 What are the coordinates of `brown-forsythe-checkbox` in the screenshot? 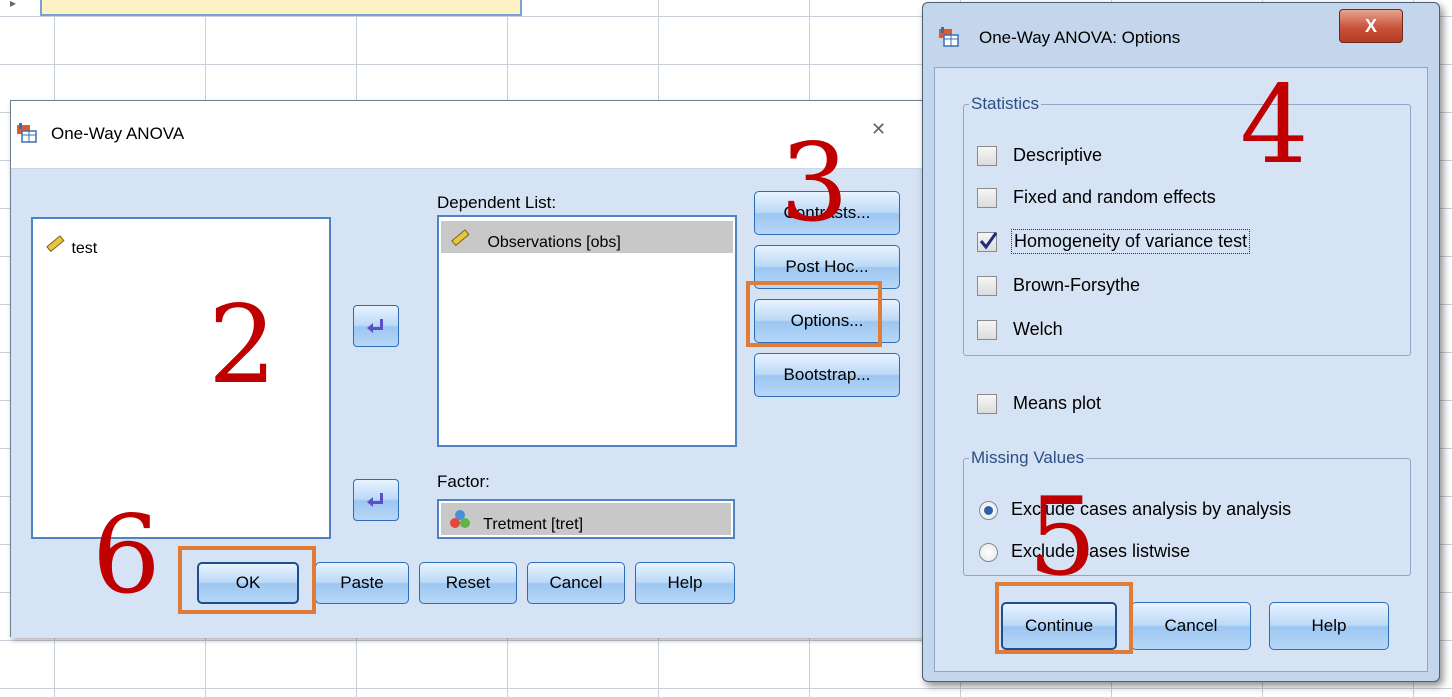 It's located at (987, 286).